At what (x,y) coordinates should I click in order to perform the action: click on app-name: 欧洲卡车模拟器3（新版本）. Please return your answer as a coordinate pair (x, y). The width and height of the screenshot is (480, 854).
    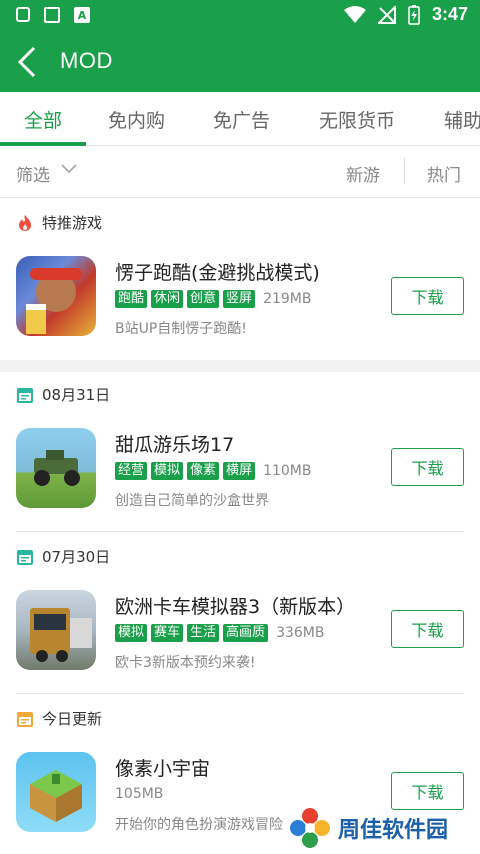
    Looking at the image, I should click on (235, 605).